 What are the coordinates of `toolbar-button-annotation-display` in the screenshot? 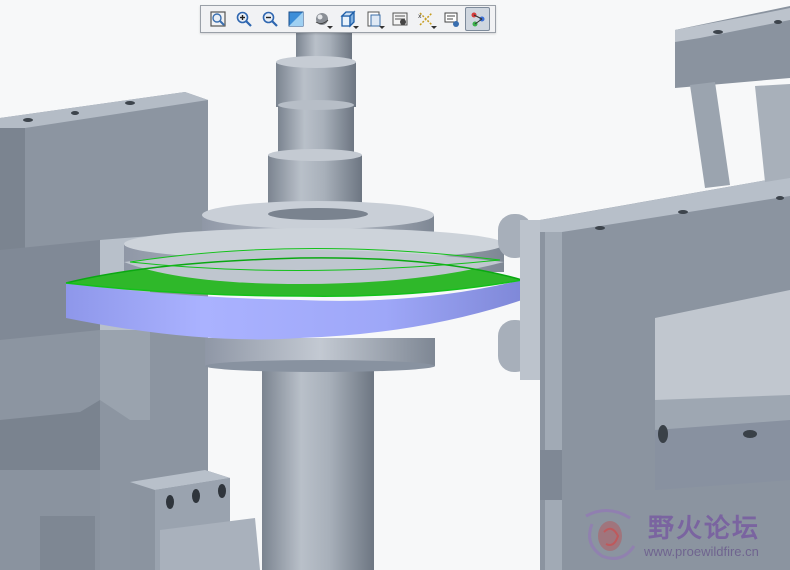 It's located at (451, 19).